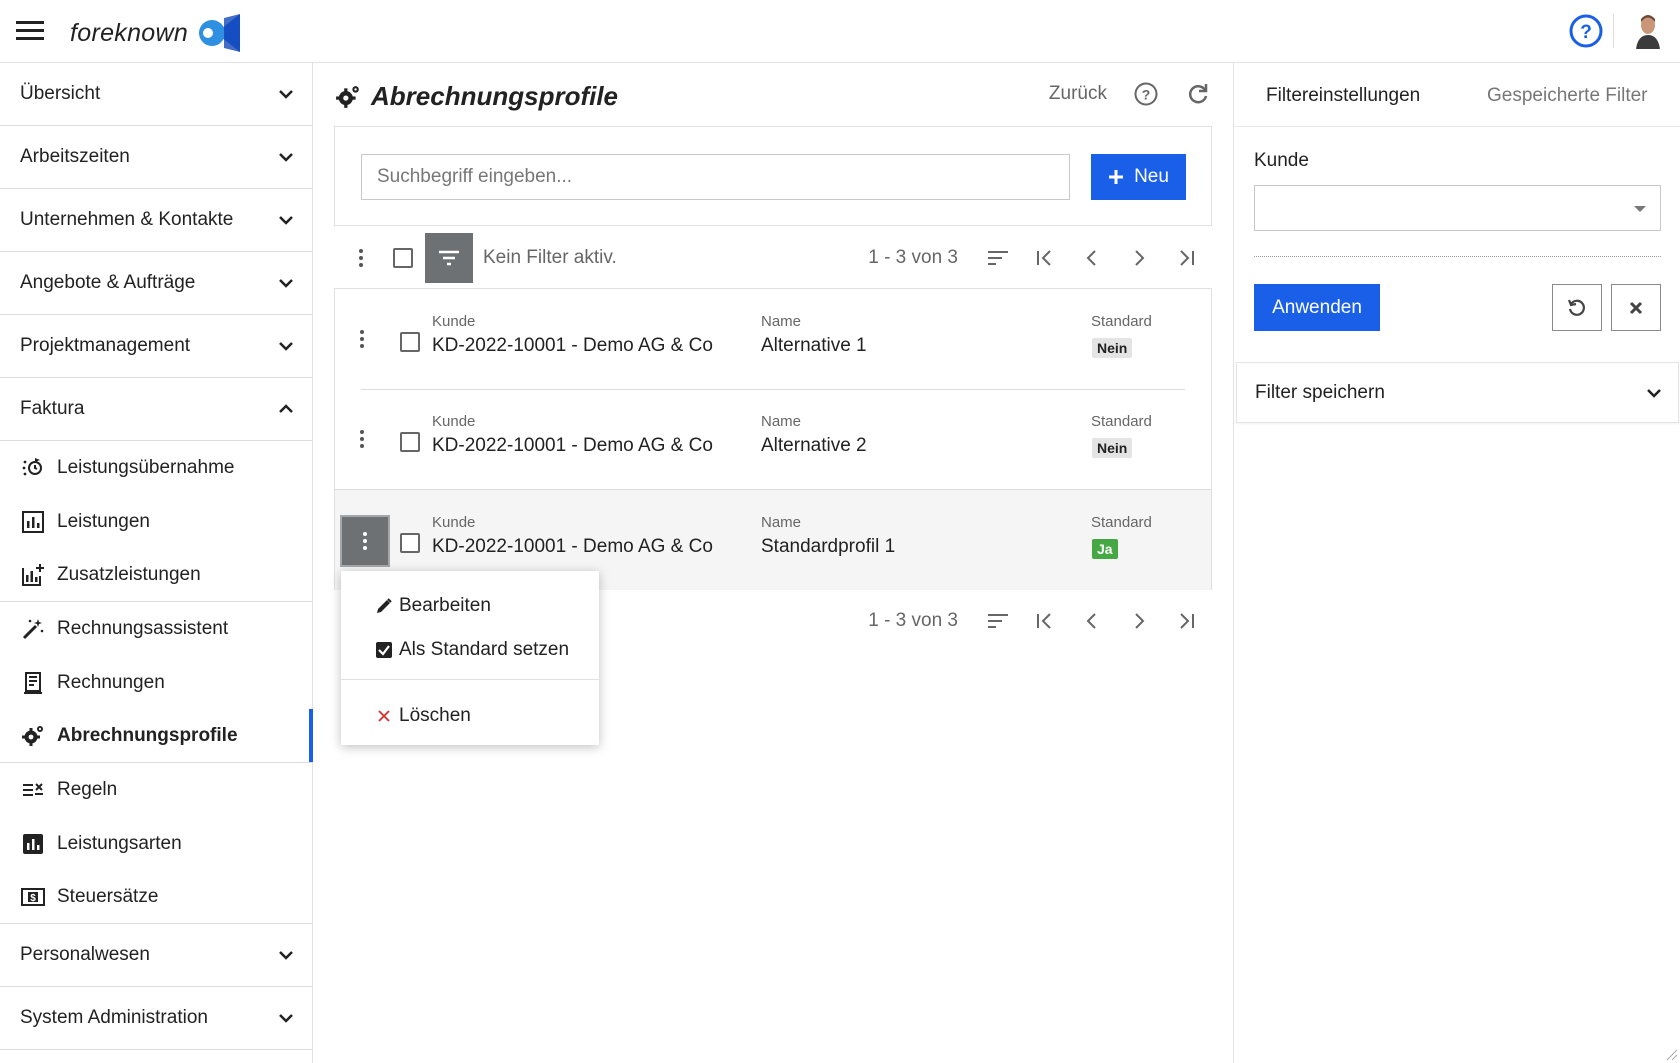  Describe the element at coordinates (156, 629) in the screenshot. I see `sidebar-item-rechnungsassistent: Rechnungsassistent` at that location.